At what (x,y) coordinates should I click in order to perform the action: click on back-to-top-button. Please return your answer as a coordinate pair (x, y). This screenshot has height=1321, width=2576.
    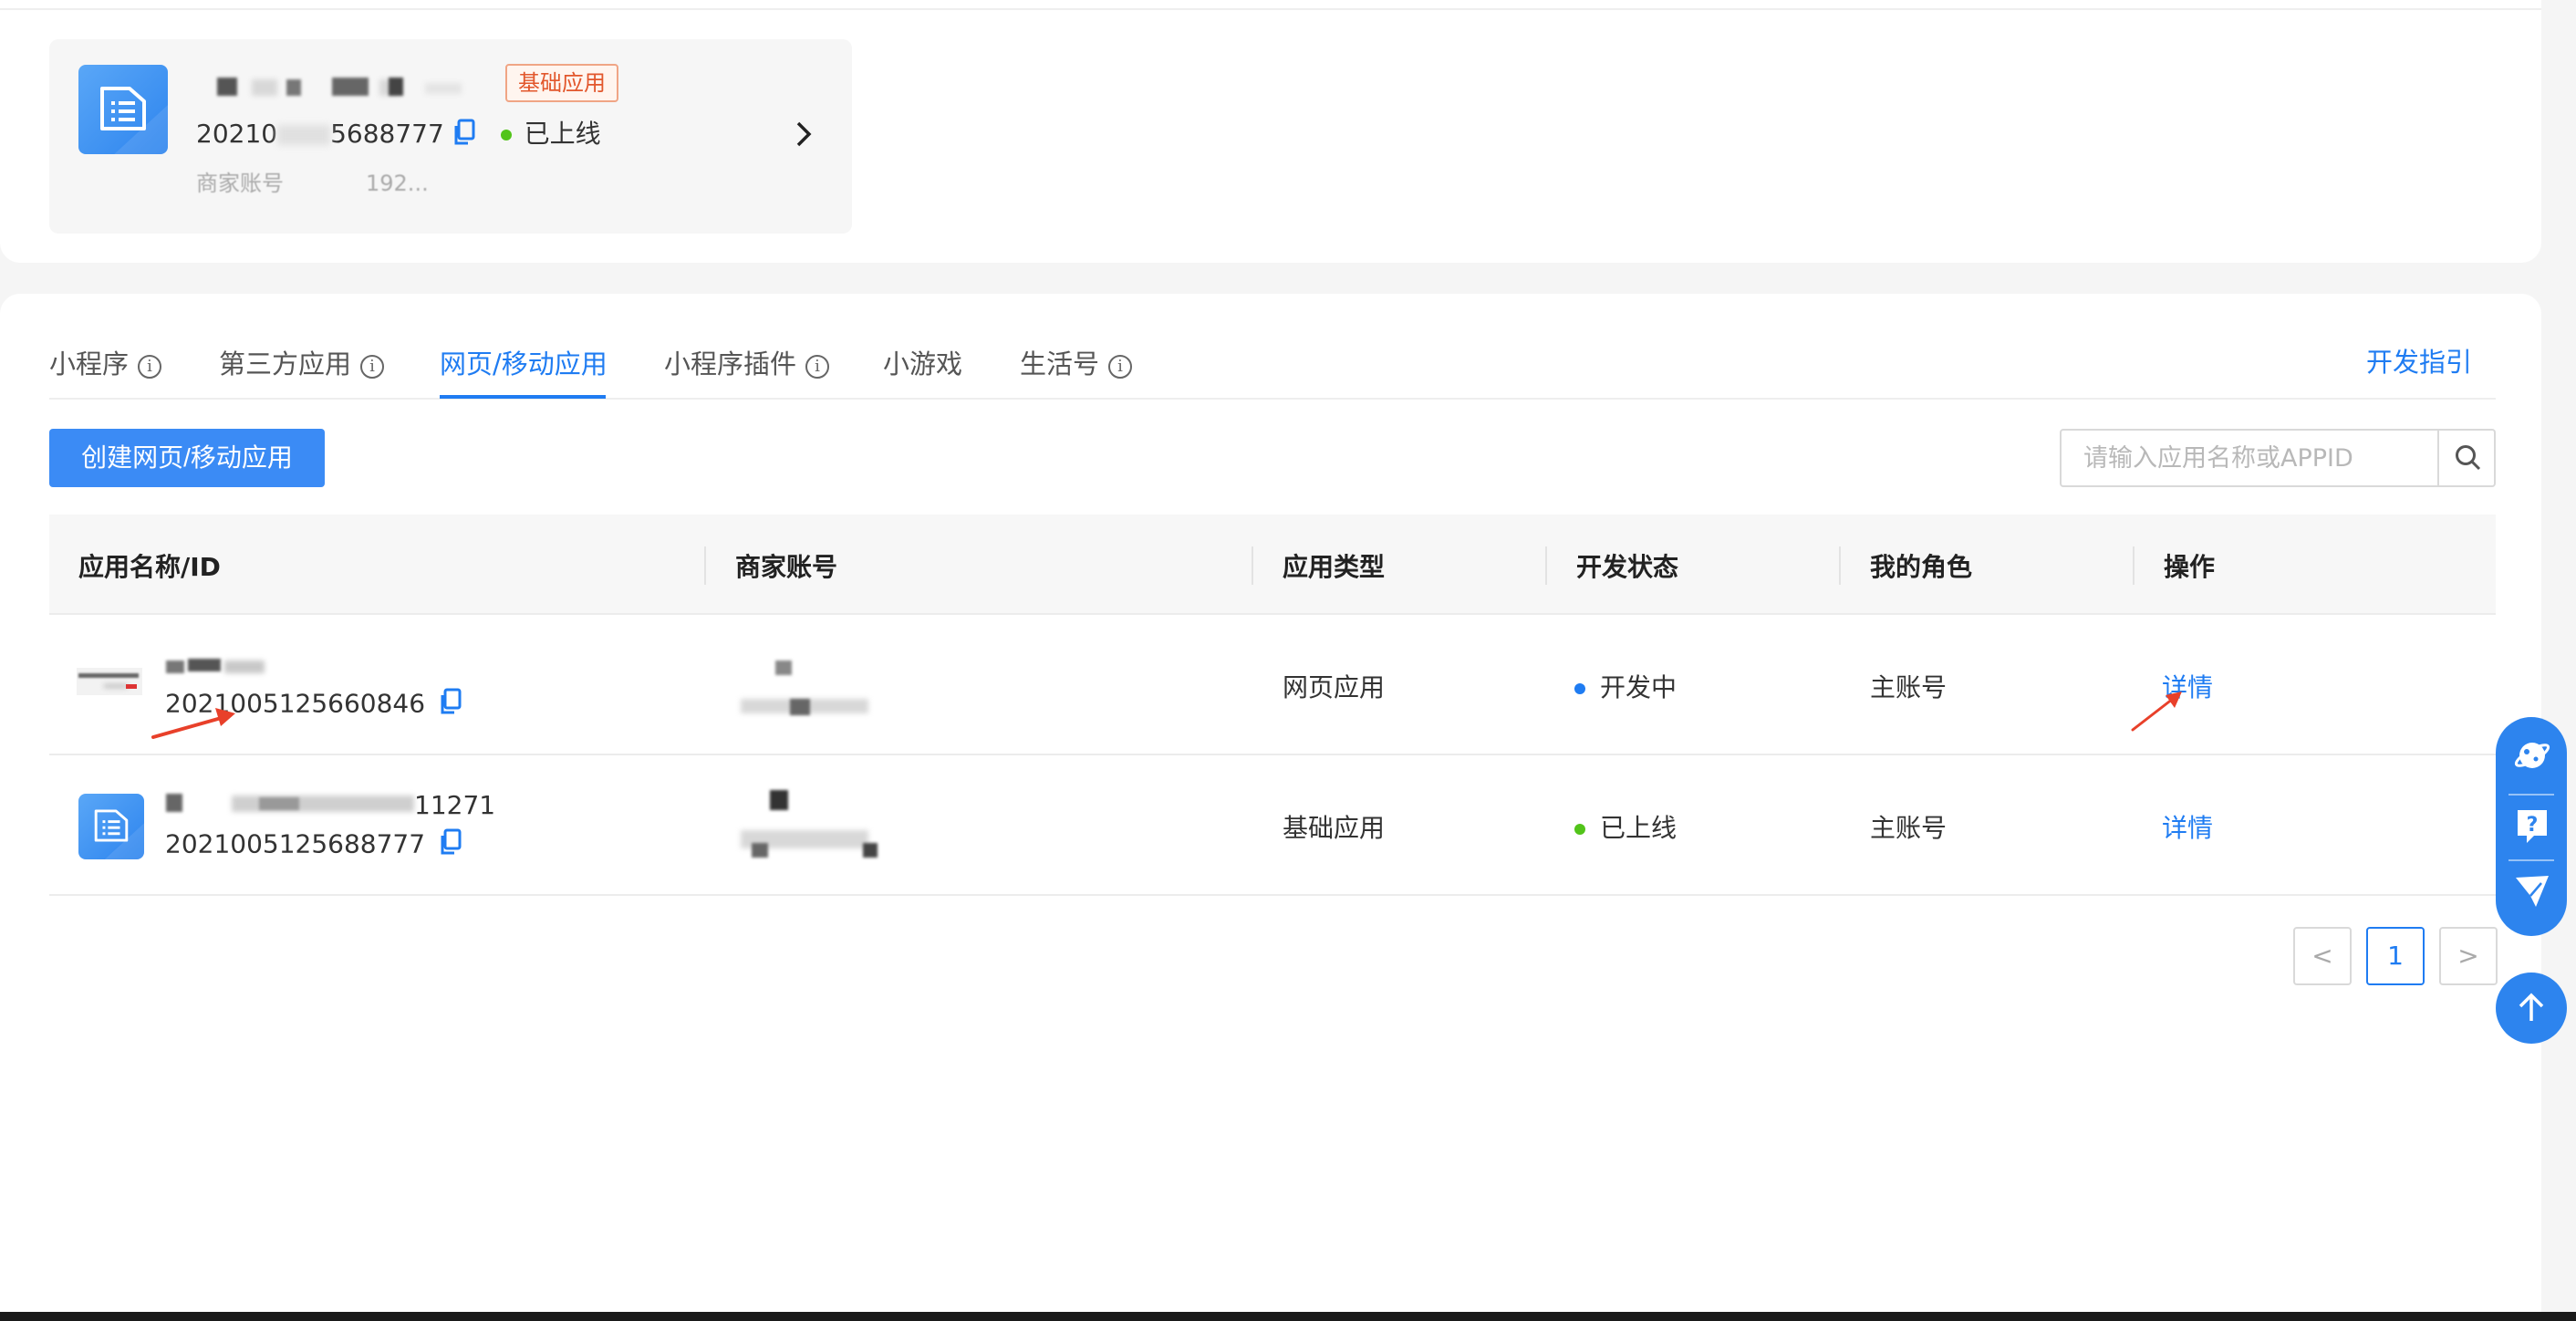
    Looking at the image, I should click on (2531, 1009).